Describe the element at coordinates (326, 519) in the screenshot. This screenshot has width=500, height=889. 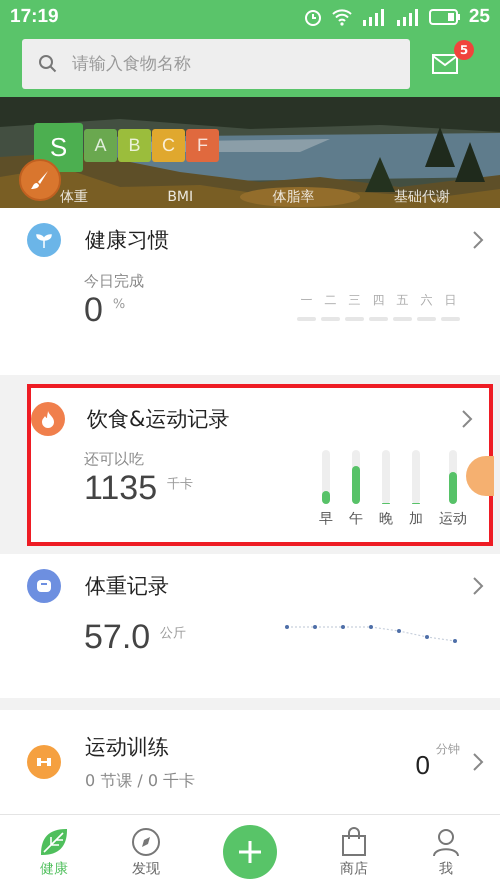
I see `meal-label: 早` at that location.